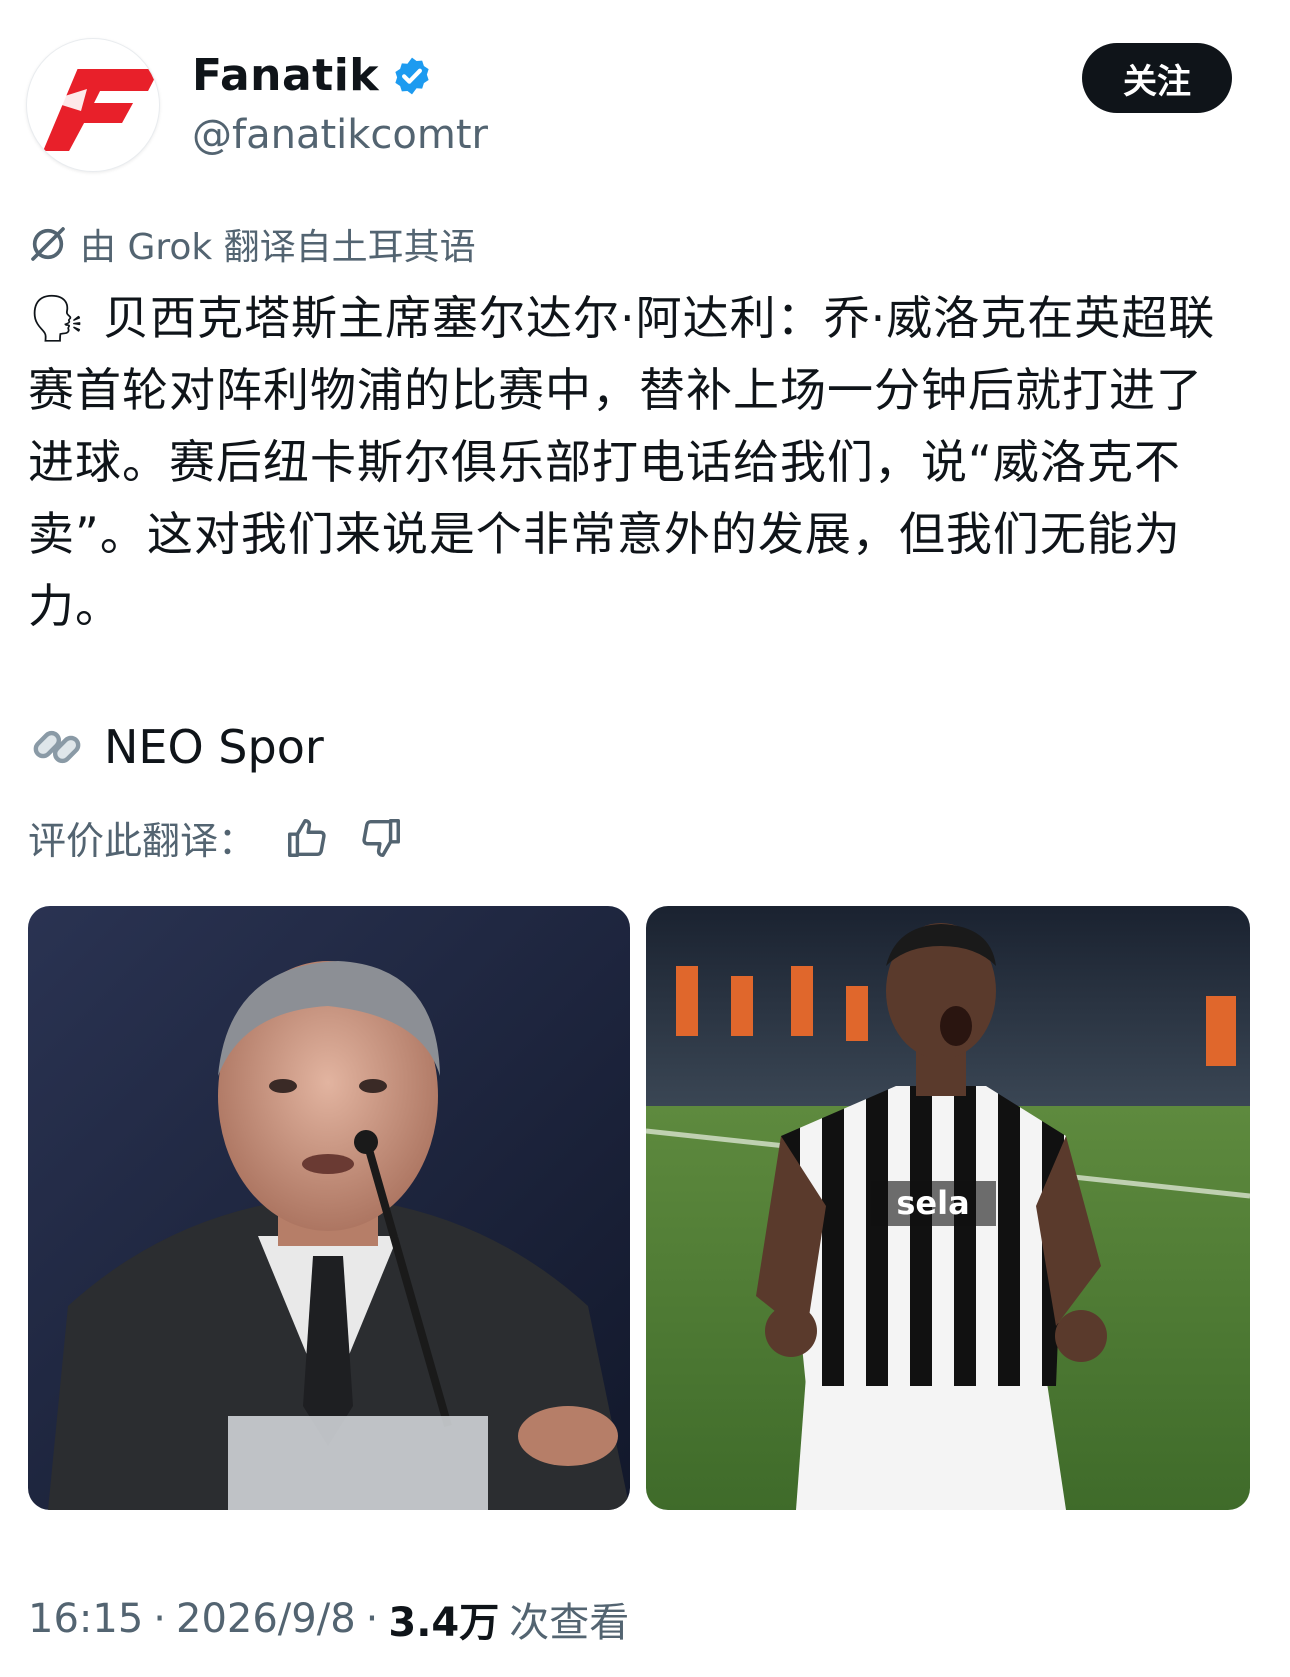 This screenshot has height=1677, width=1290. I want to click on tweet-date: 2026/9/8, so click(266, 1619).